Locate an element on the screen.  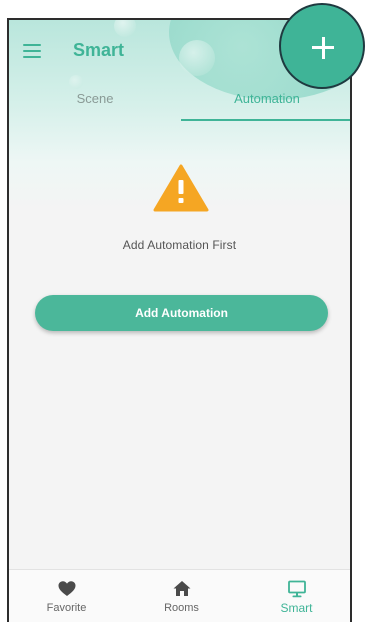
page-title: Smart is located at coordinates (99, 50).